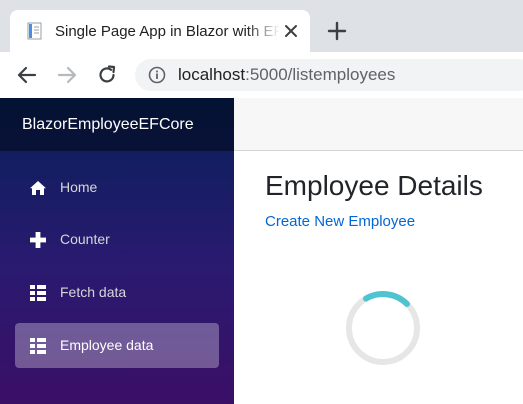 The height and width of the screenshot is (404, 523). What do you see at coordinates (85, 239) in the screenshot?
I see `nav-label: Counter` at bounding box center [85, 239].